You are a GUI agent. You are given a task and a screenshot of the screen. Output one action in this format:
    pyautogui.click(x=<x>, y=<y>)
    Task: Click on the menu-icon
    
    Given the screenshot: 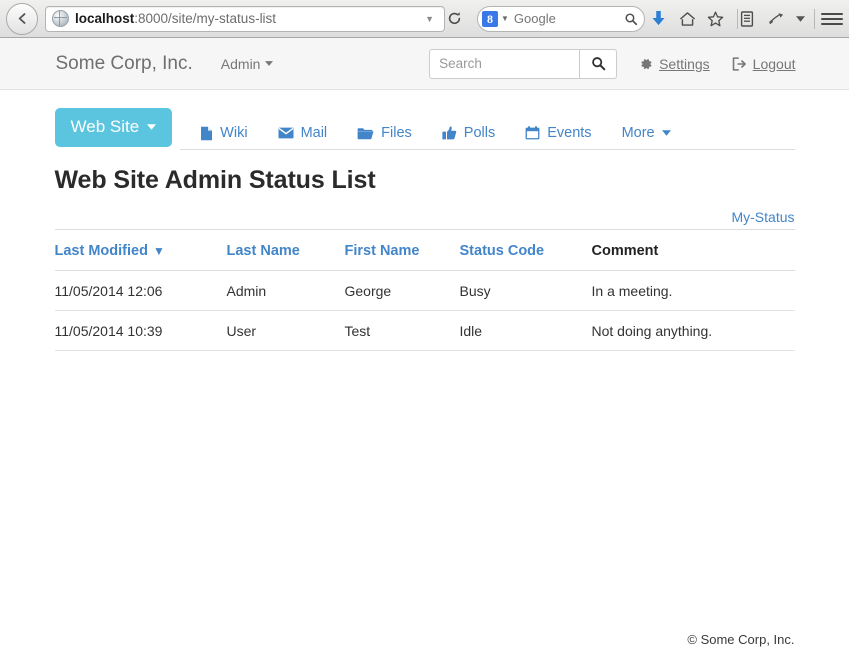 What is the action you would take?
    pyautogui.click(x=832, y=18)
    